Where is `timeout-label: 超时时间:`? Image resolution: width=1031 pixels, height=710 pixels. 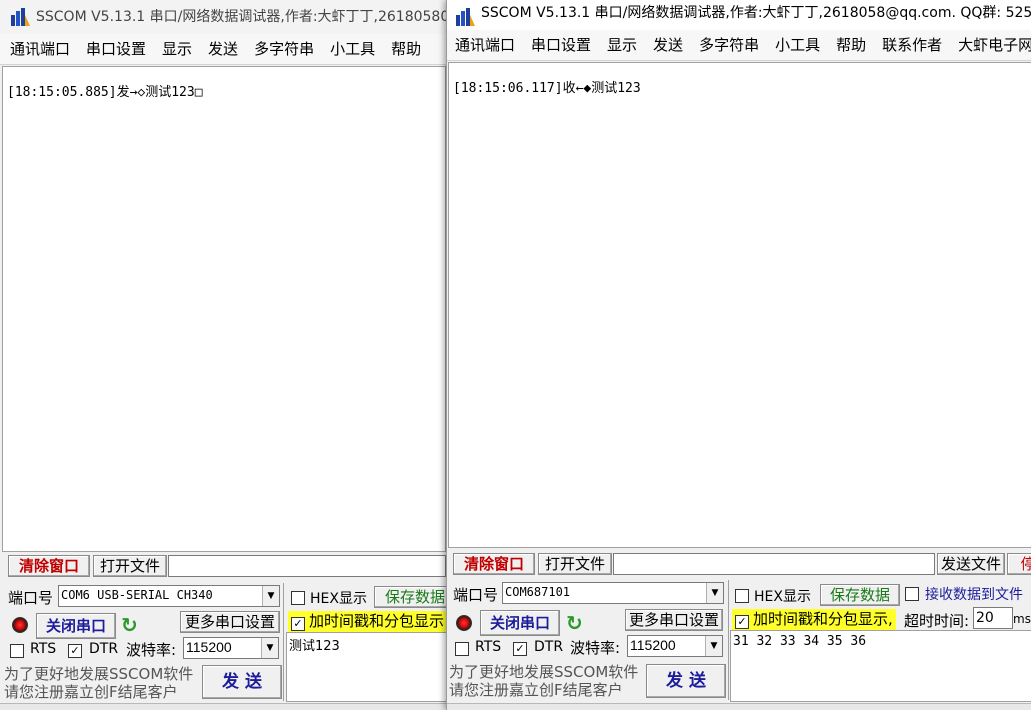 timeout-label: 超时时间: is located at coordinates (937, 621).